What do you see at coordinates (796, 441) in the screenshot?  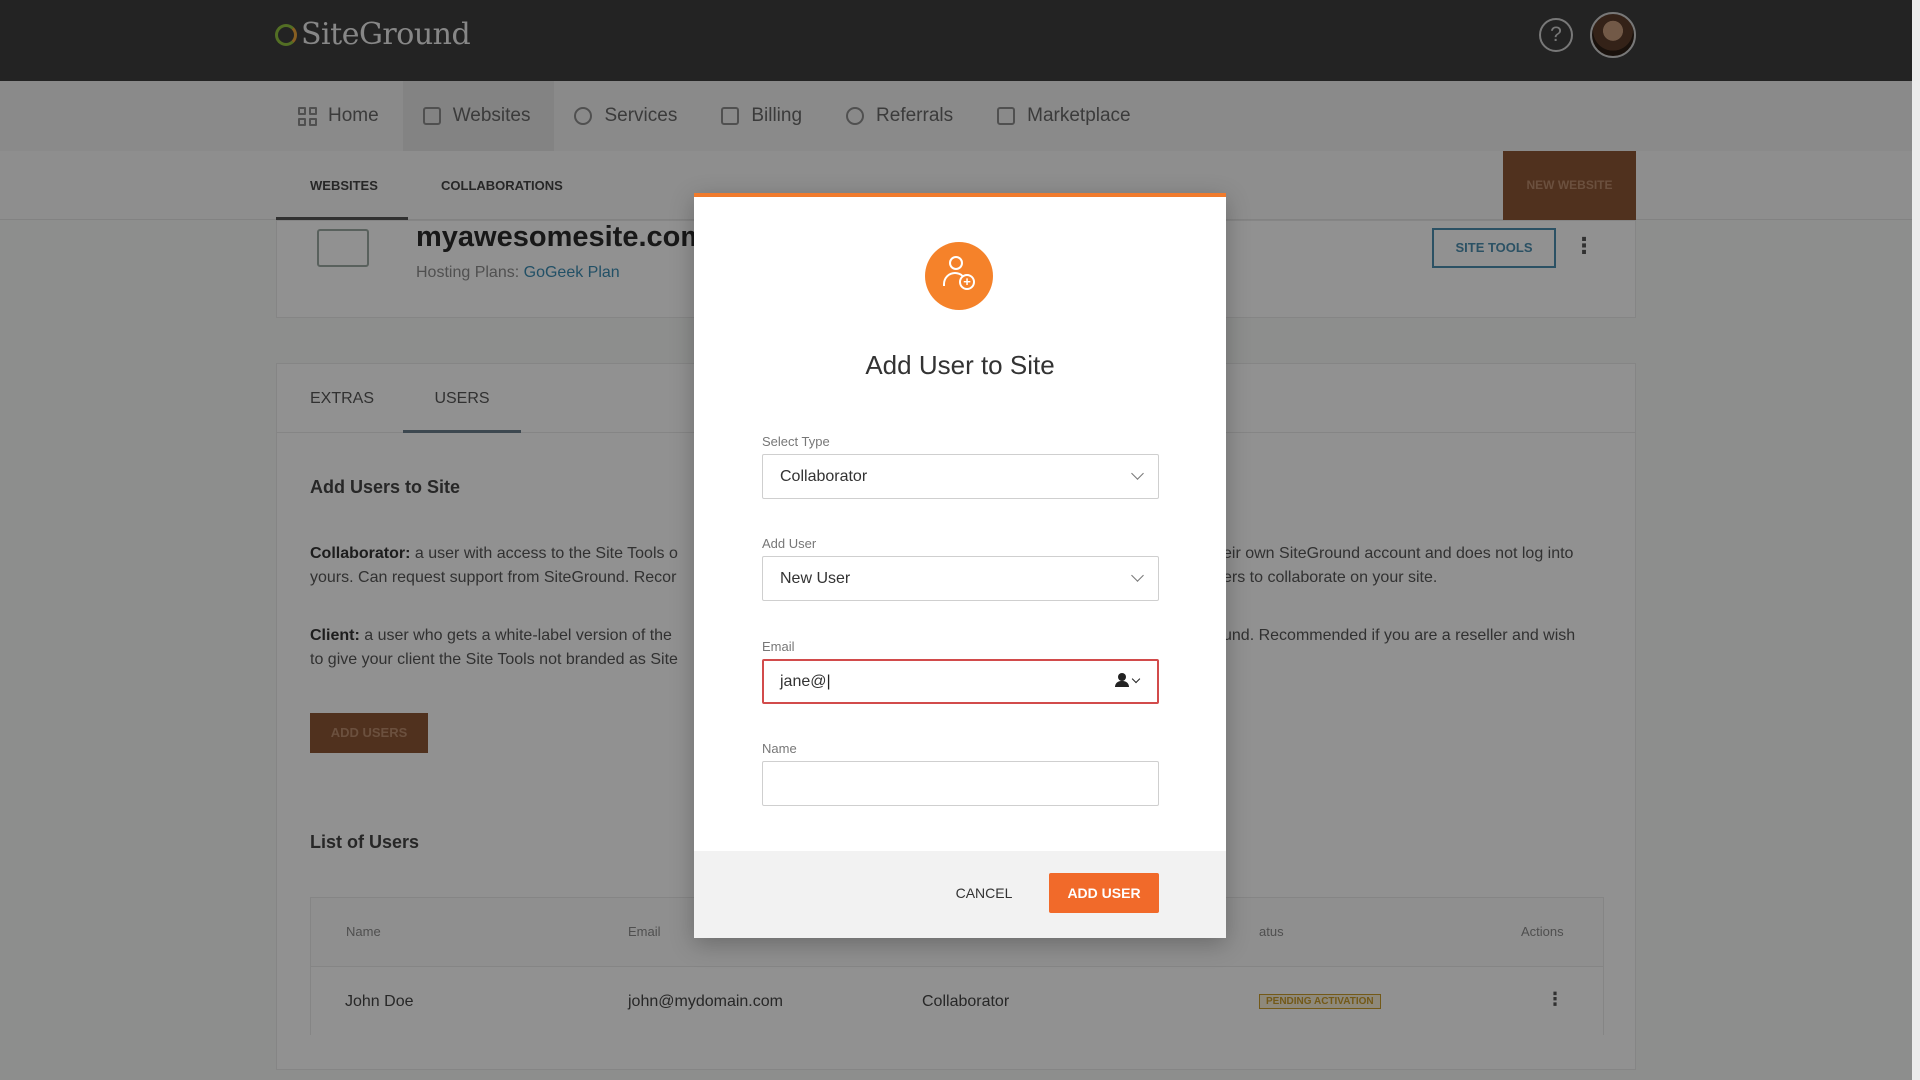 I see `select-type-label: Select Type` at bounding box center [796, 441].